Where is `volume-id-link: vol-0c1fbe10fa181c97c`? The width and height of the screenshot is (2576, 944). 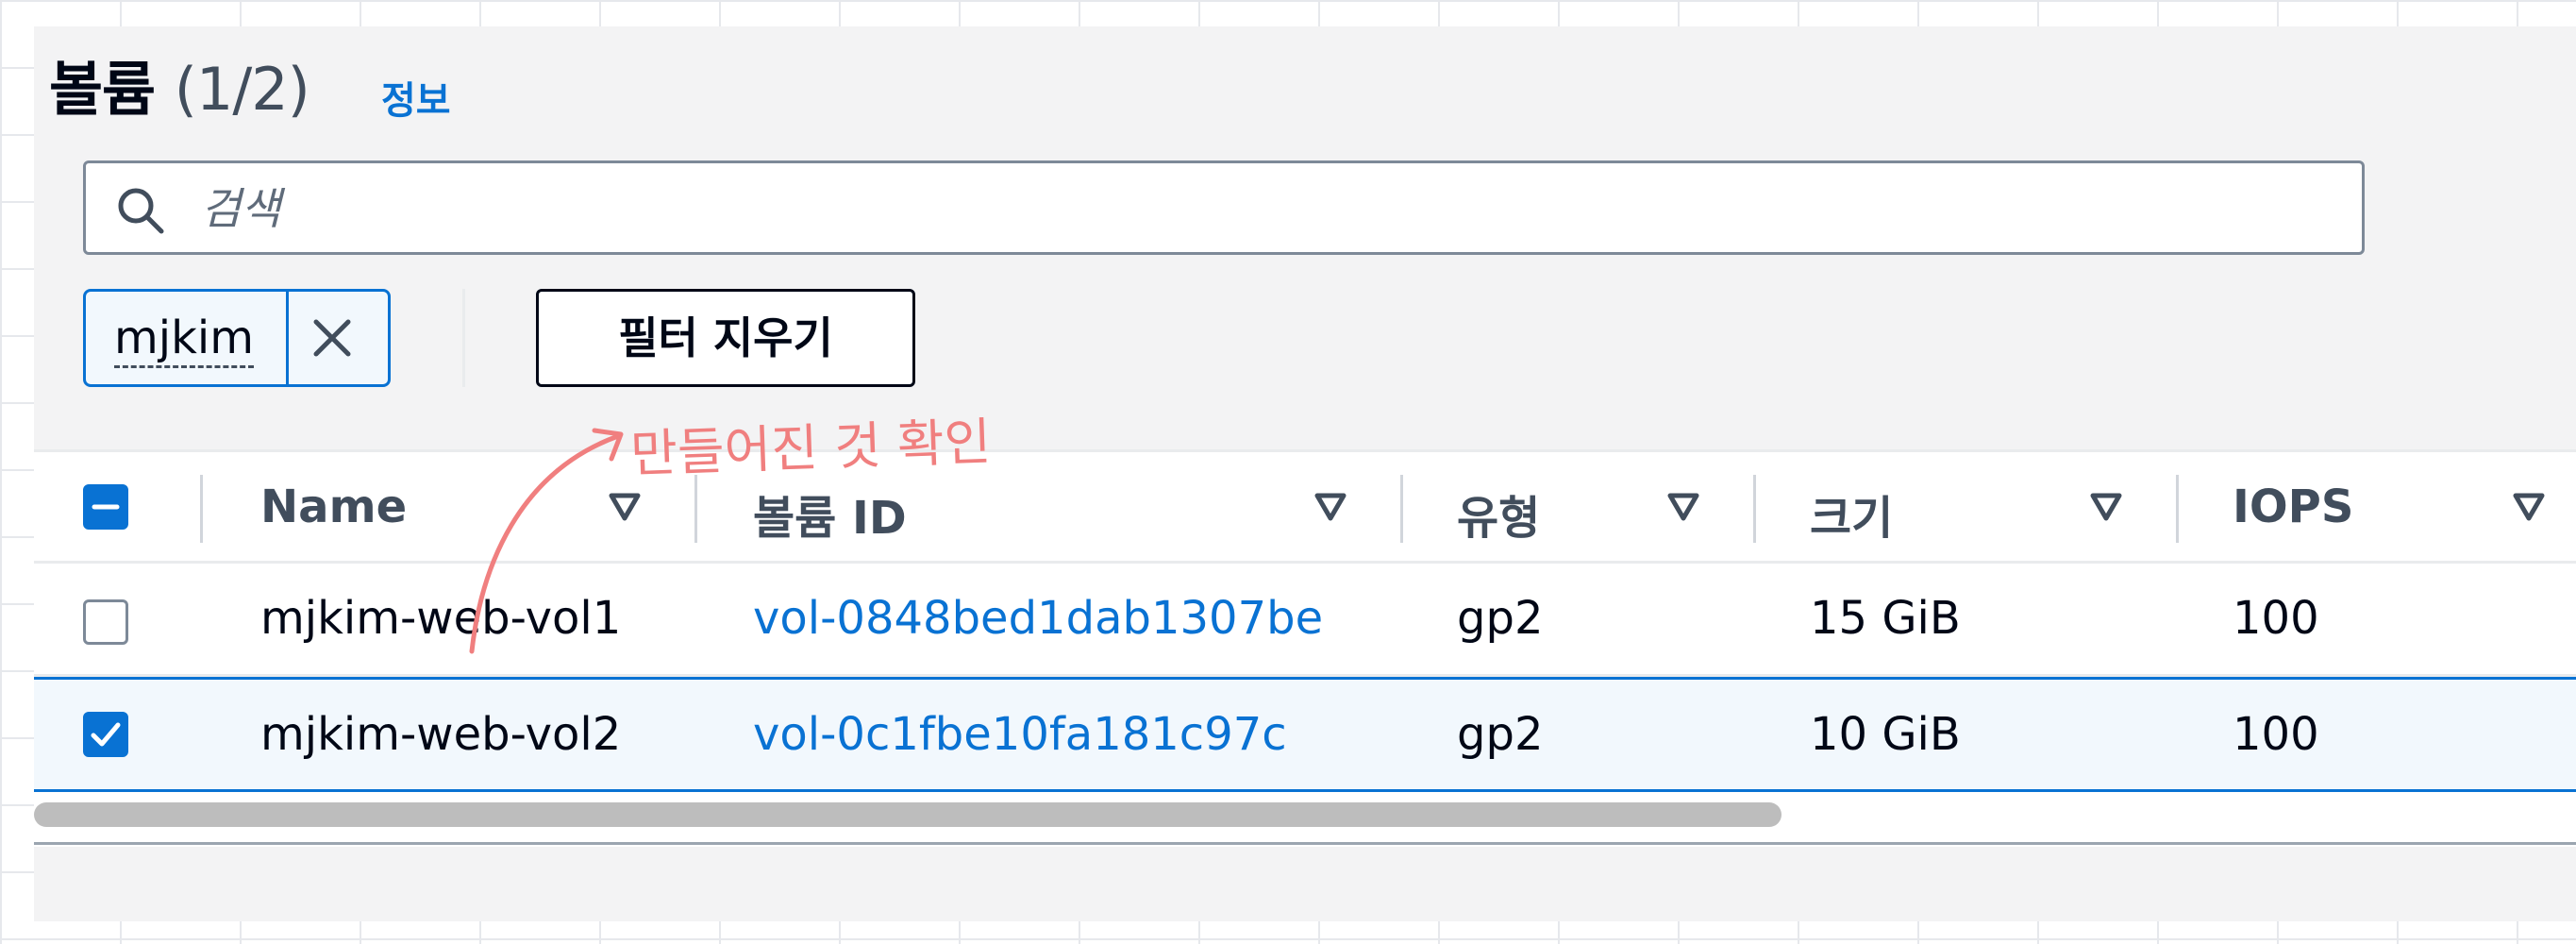
volume-id-link: vol-0c1fbe10fa181c97c is located at coordinates (1020, 734).